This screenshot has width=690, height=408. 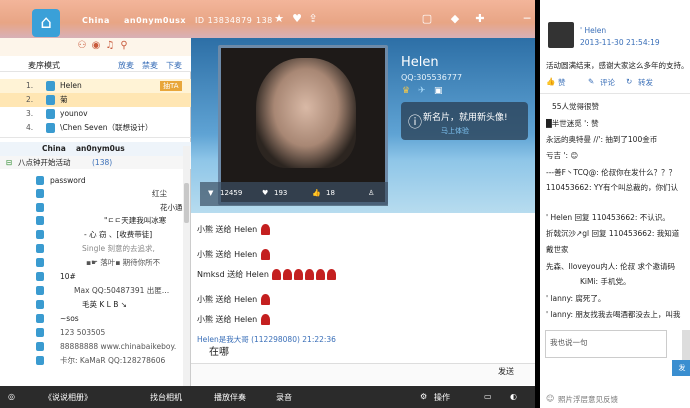 I want to click on music-icon: ♫, so click(x=110, y=46).